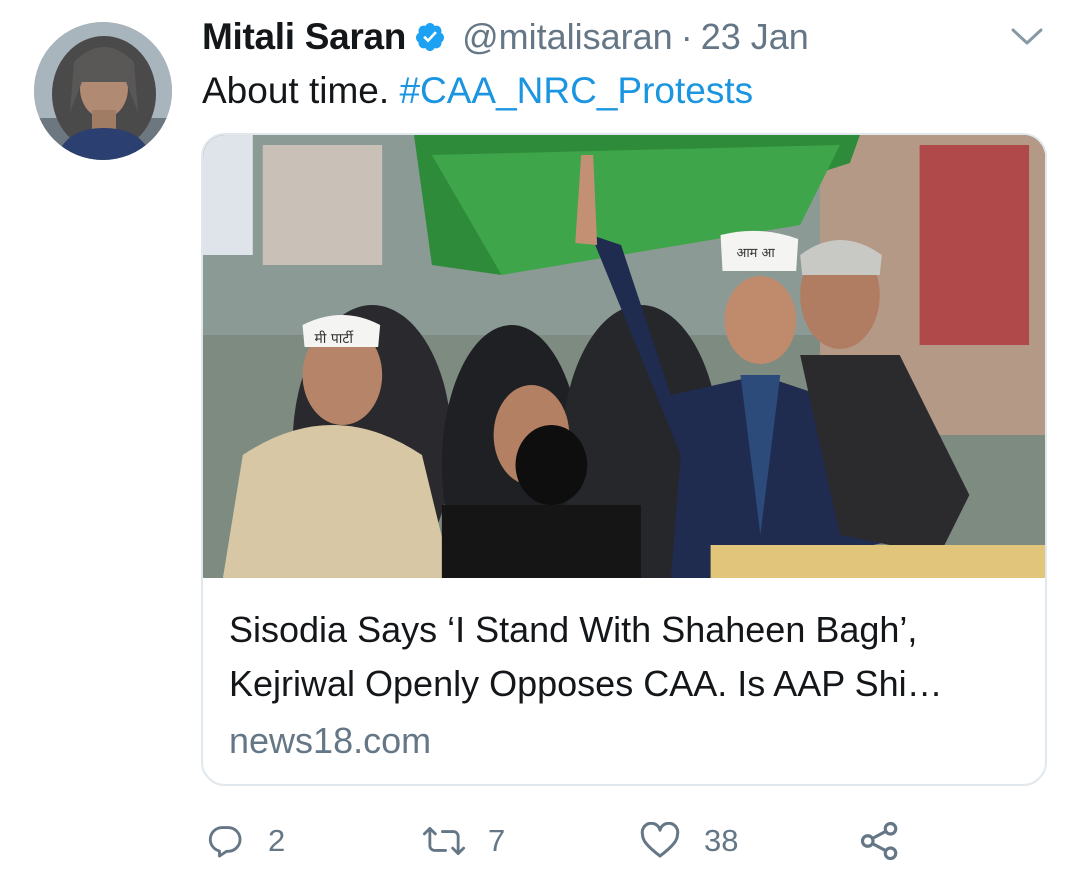  Describe the element at coordinates (497, 840) in the screenshot. I see `retweet-count: 7` at that location.